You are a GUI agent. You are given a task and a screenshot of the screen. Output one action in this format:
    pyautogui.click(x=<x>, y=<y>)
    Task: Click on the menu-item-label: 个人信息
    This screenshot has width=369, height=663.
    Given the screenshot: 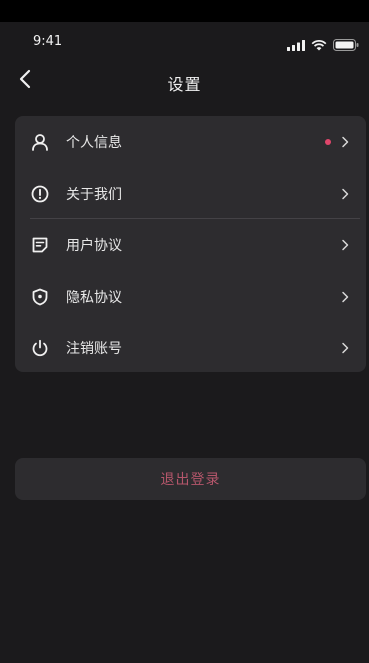 What is the action you would take?
    pyautogui.click(x=94, y=143)
    